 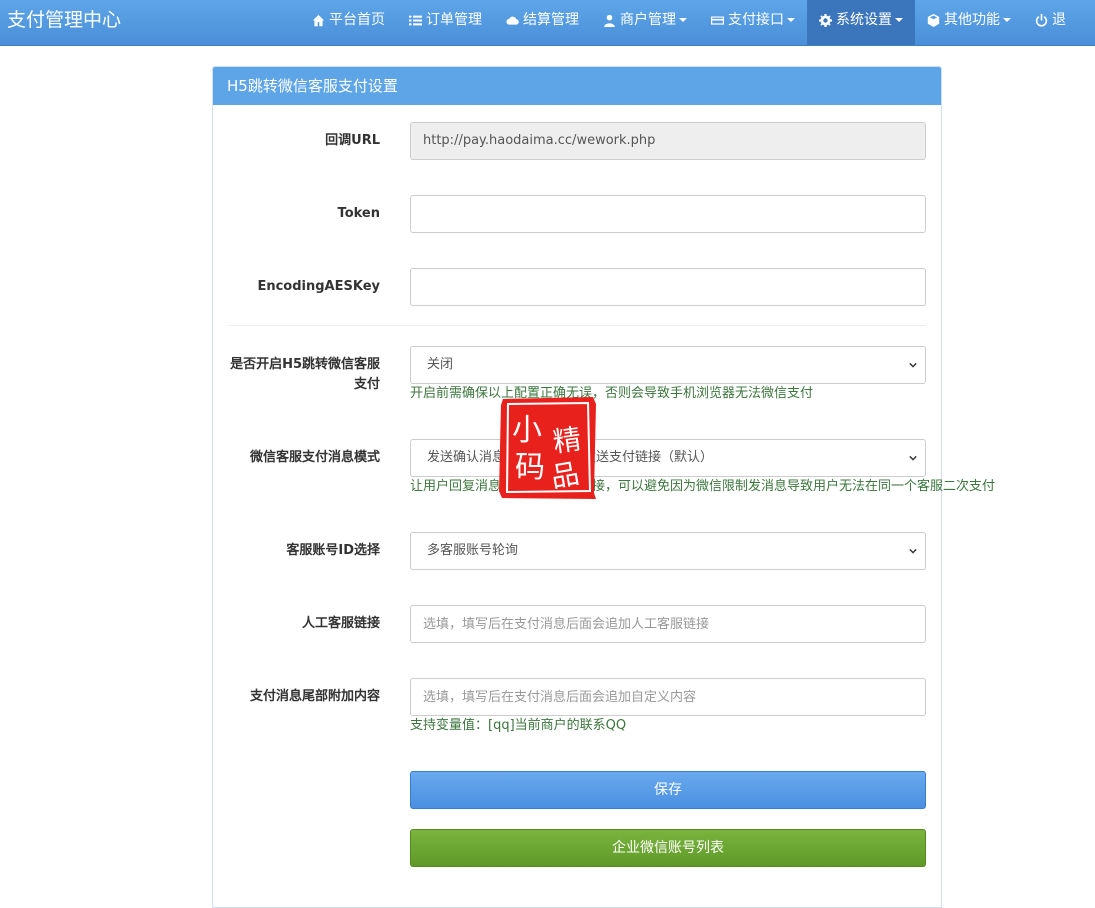 I want to click on tail-content-input, so click(x=668, y=697).